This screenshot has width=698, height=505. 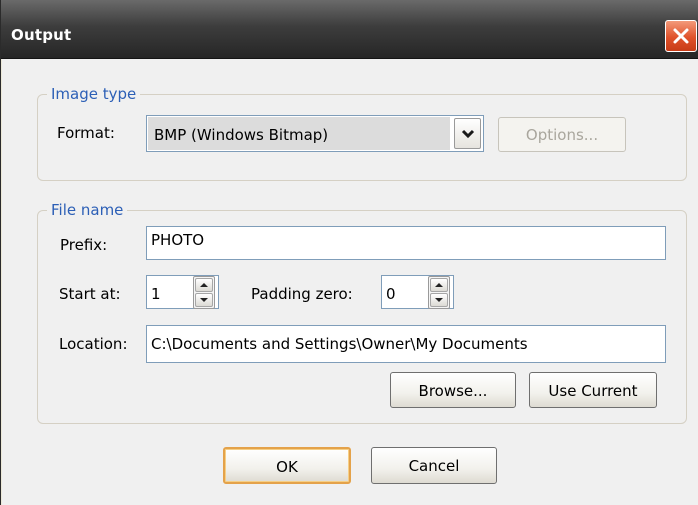 I want to click on padding-zero-spinner, so click(x=439, y=292).